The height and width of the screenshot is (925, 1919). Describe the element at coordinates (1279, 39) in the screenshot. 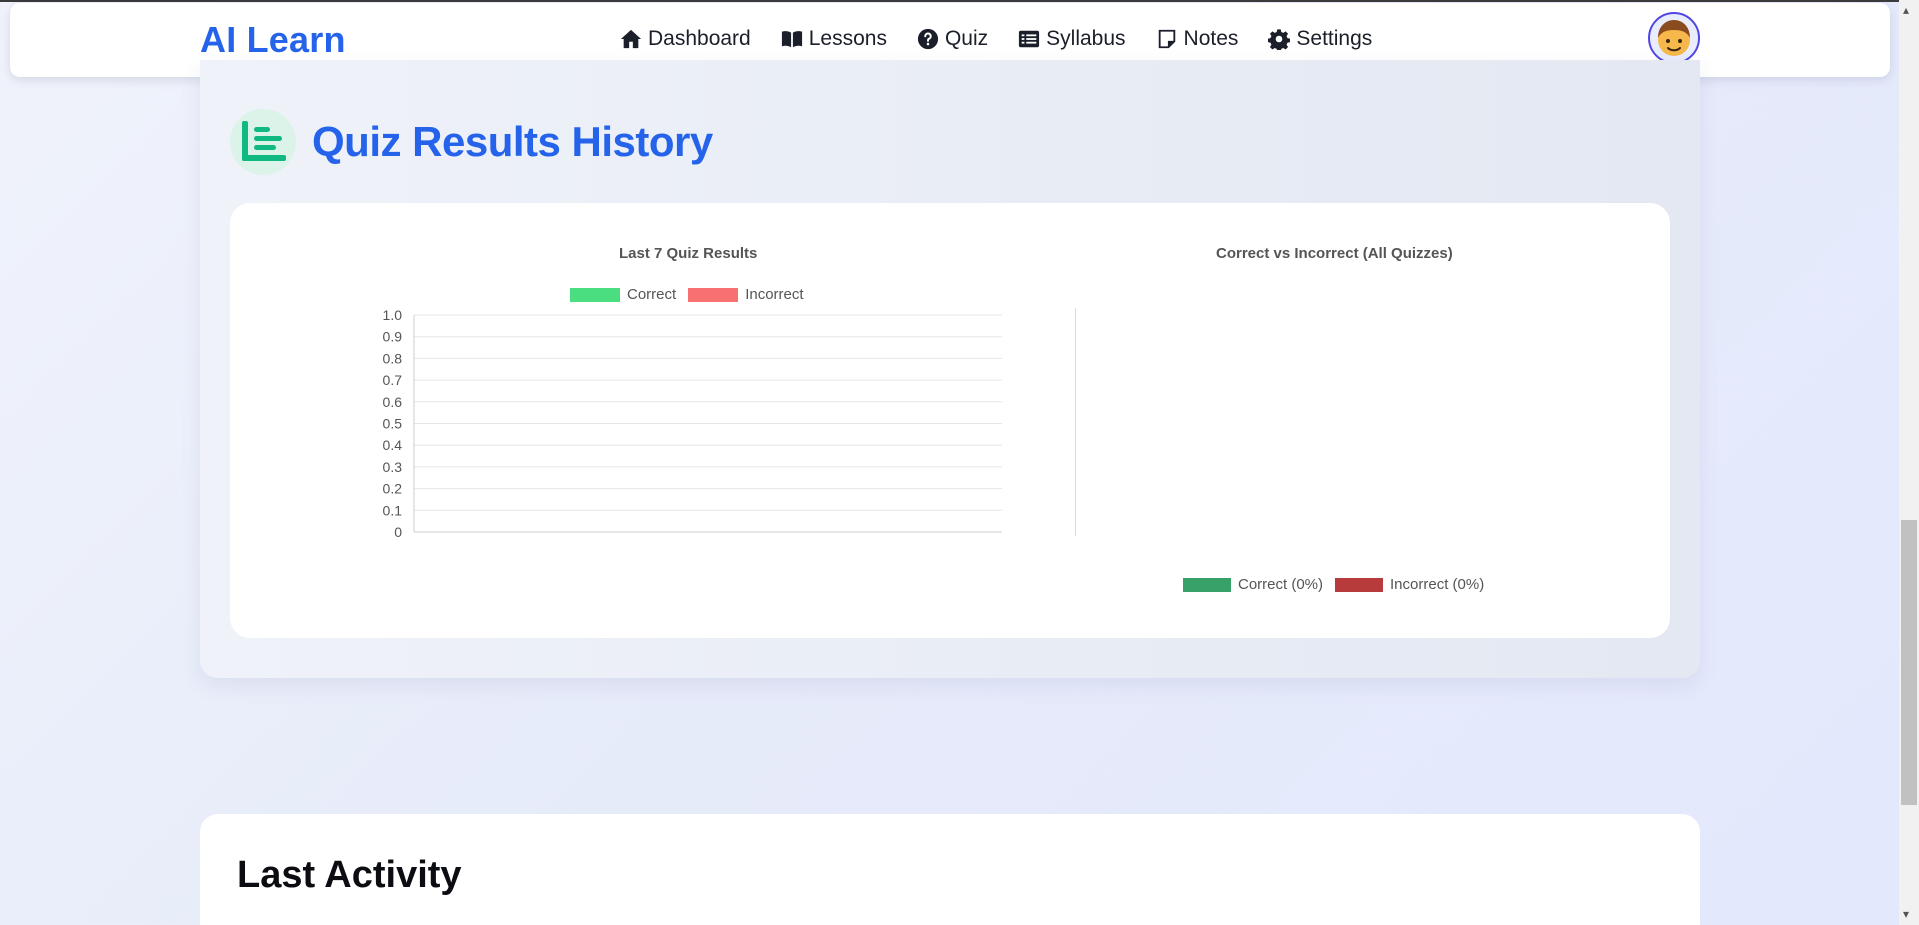

I see `gear-icon` at that location.